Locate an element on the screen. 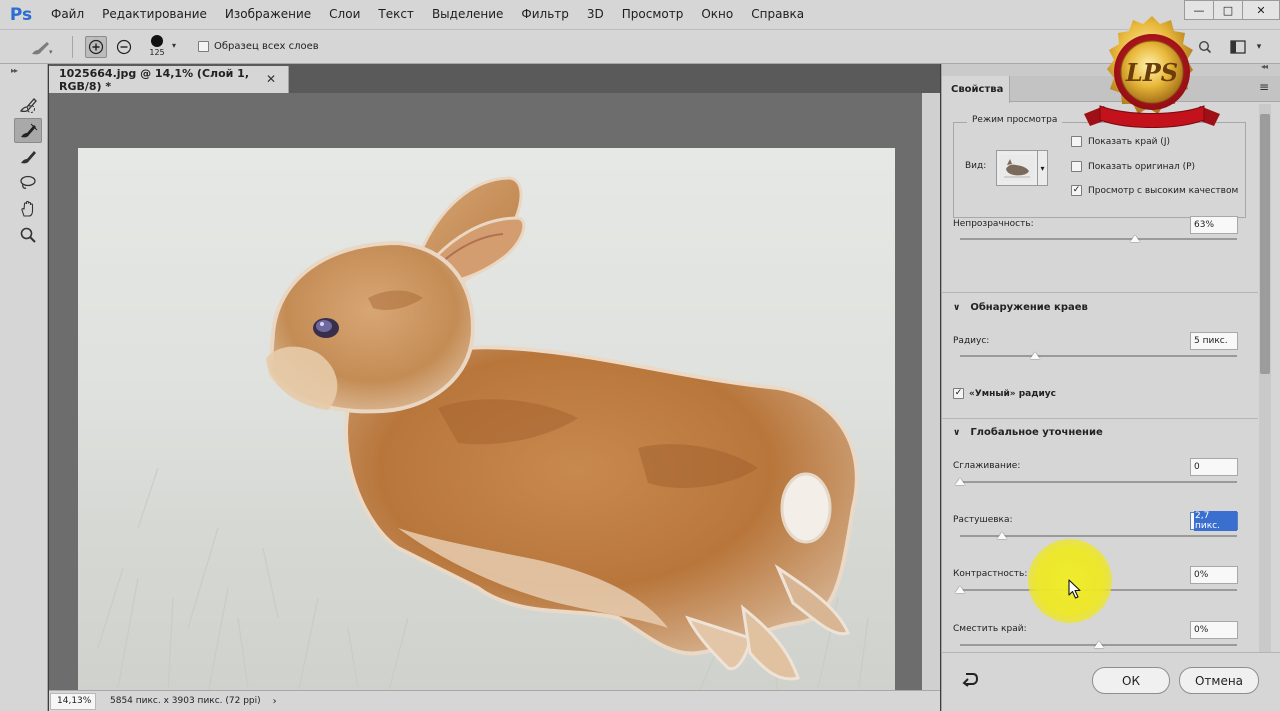 The width and height of the screenshot is (1280, 711). opacity-slider-track is located at coordinates (1098, 239).